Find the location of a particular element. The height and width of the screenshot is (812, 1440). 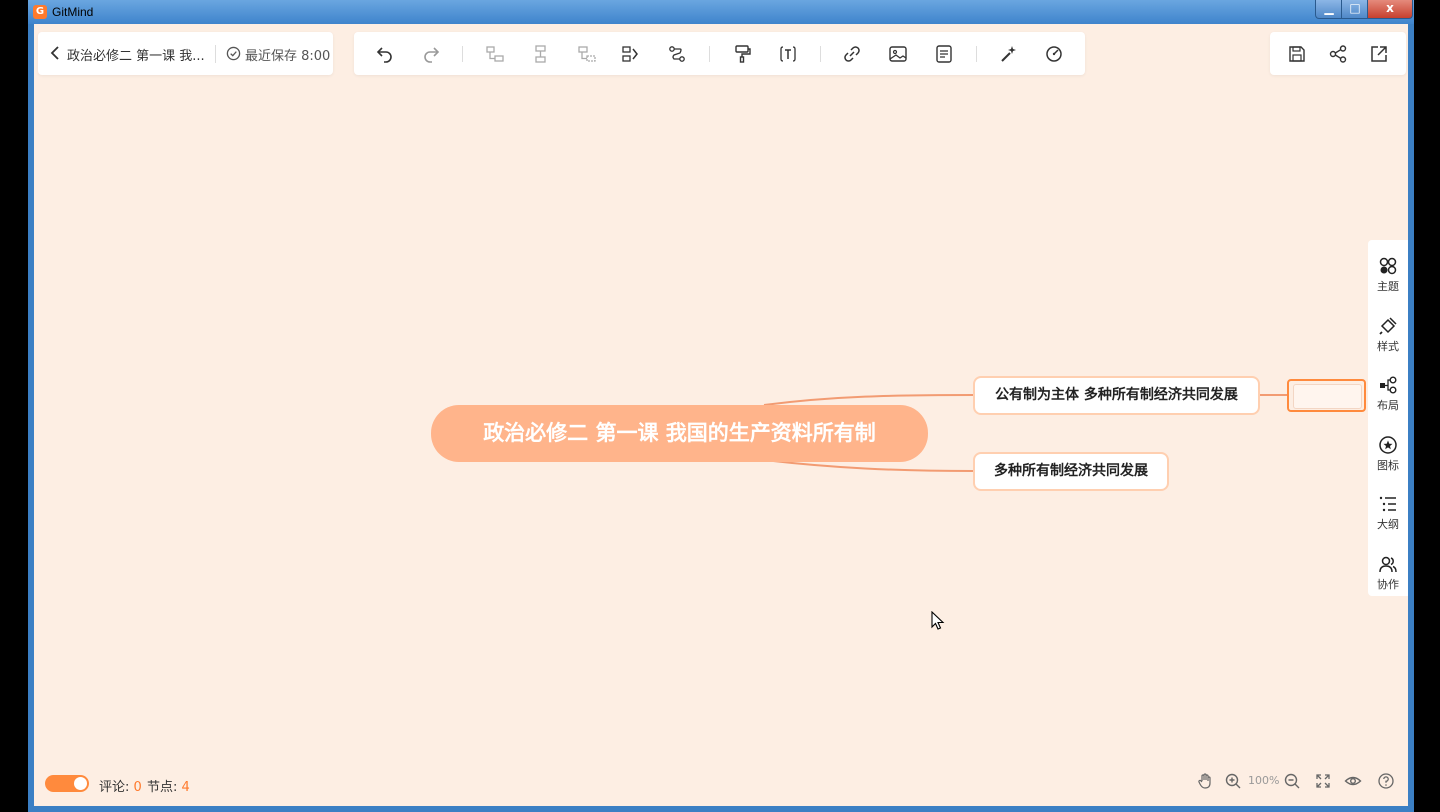

outline-icon is located at coordinates (1387, 504).